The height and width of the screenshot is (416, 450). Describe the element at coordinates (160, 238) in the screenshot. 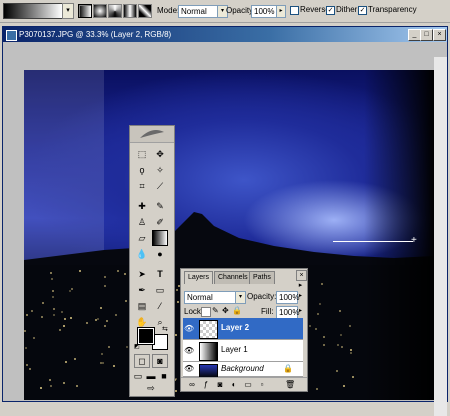

I see `gradient-tool-icon` at that location.